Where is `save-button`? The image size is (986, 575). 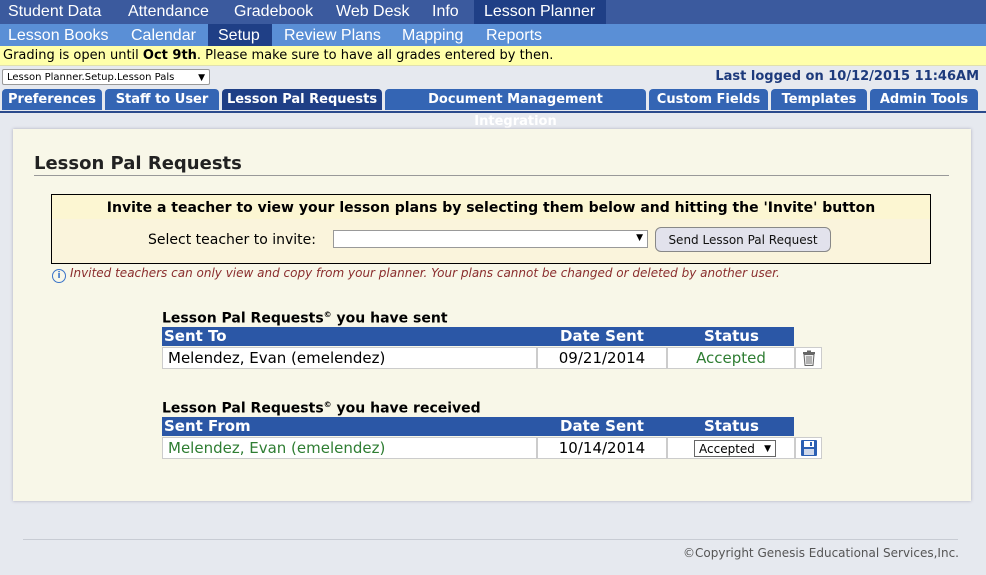 save-button is located at coordinates (808, 448).